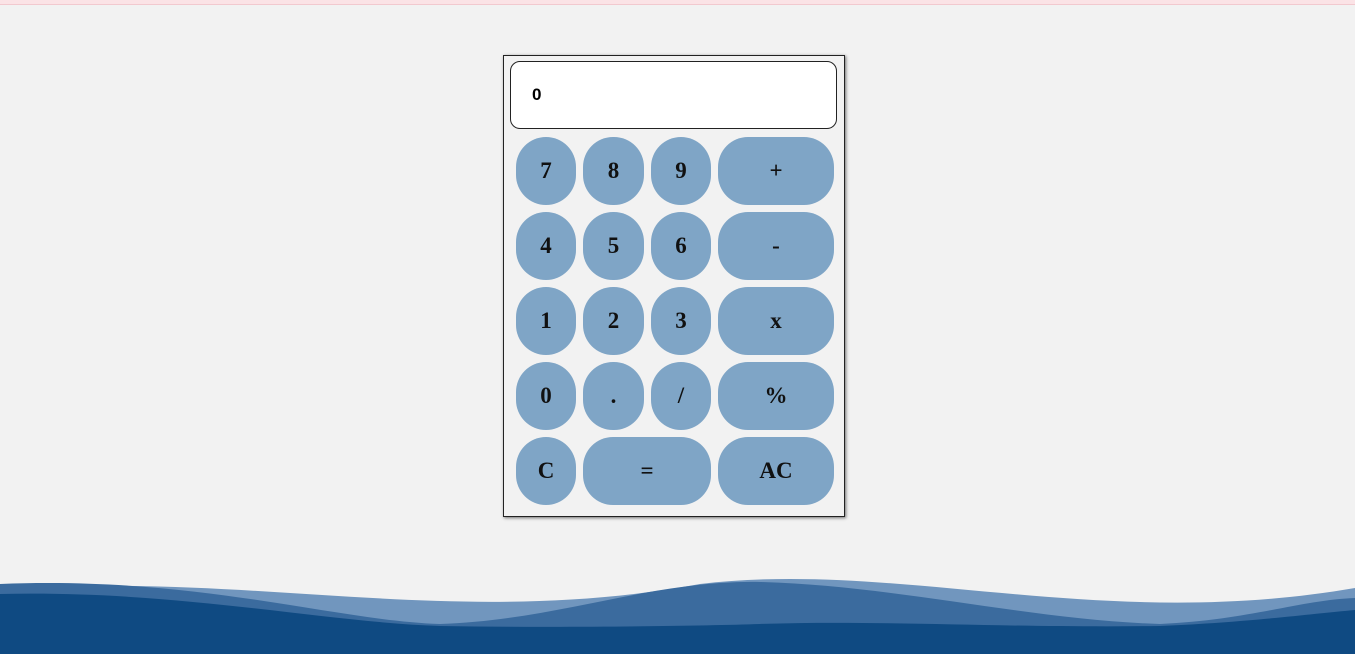 The height and width of the screenshot is (654, 1355). Describe the element at coordinates (546, 246) in the screenshot. I see `digit-4-button: 4` at that location.